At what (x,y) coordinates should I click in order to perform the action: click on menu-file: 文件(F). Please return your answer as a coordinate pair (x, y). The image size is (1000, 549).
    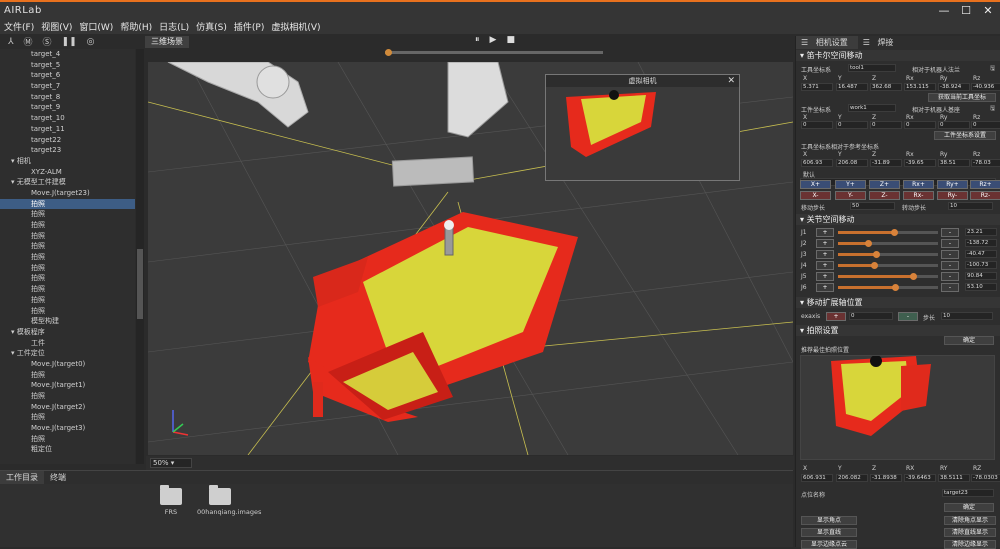
    Looking at the image, I should click on (19, 26).